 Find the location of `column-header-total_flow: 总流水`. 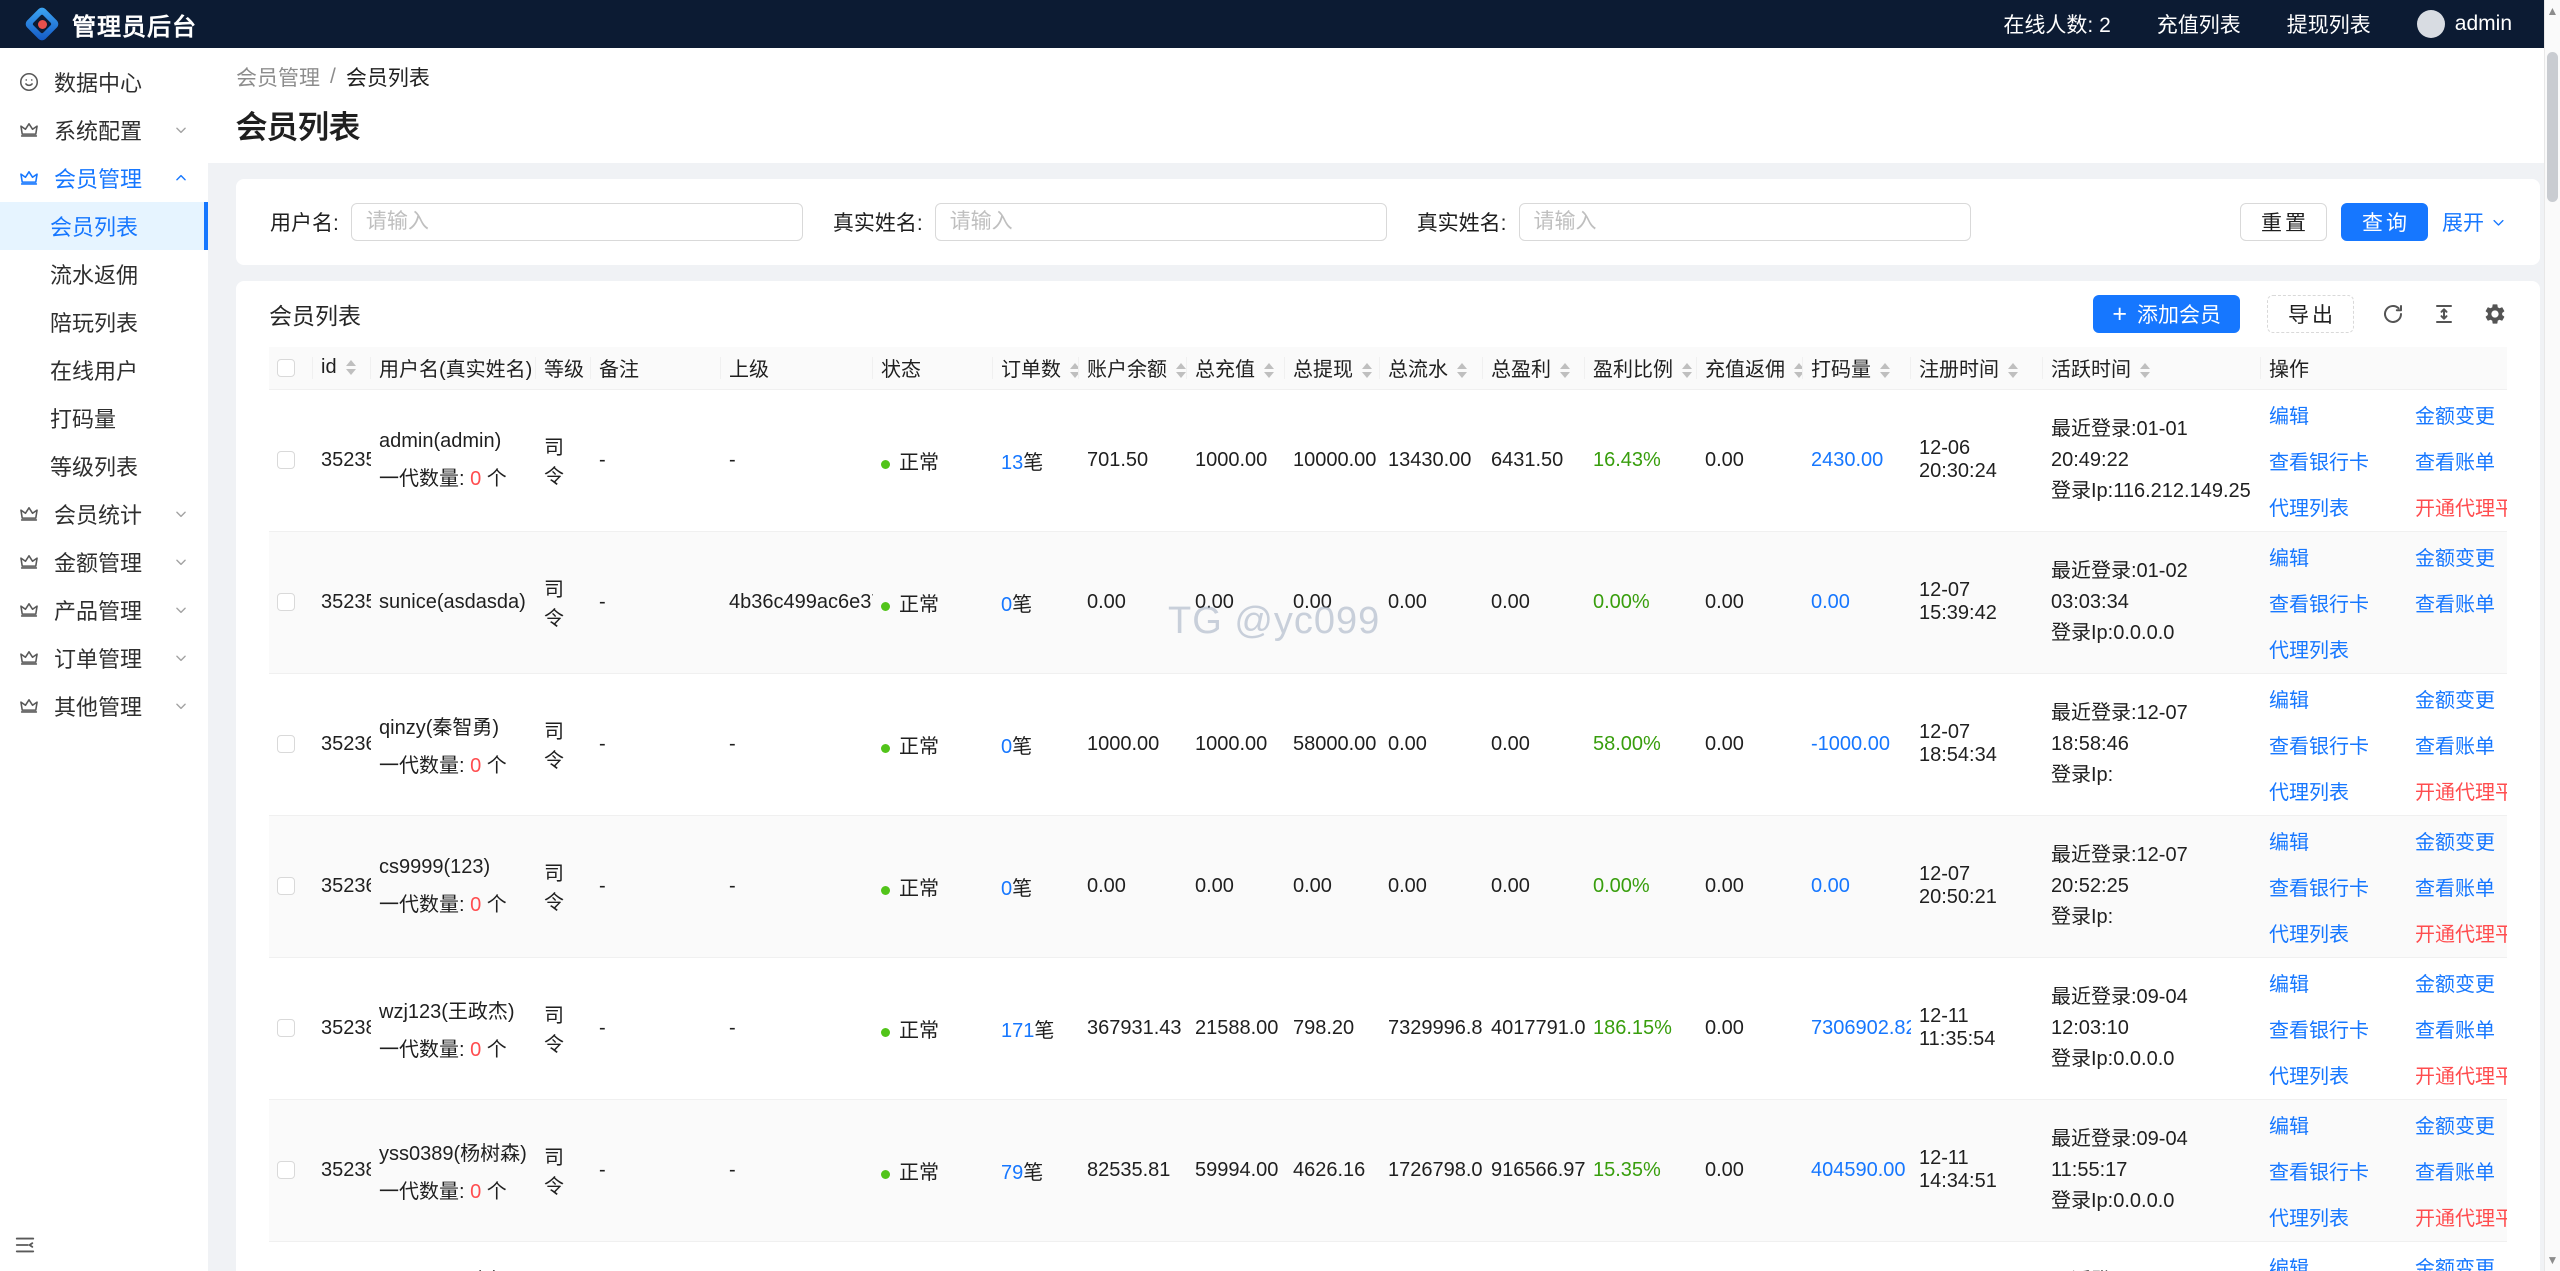

column-header-total_flow: 总流水 is located at coordinates (1431, 368).